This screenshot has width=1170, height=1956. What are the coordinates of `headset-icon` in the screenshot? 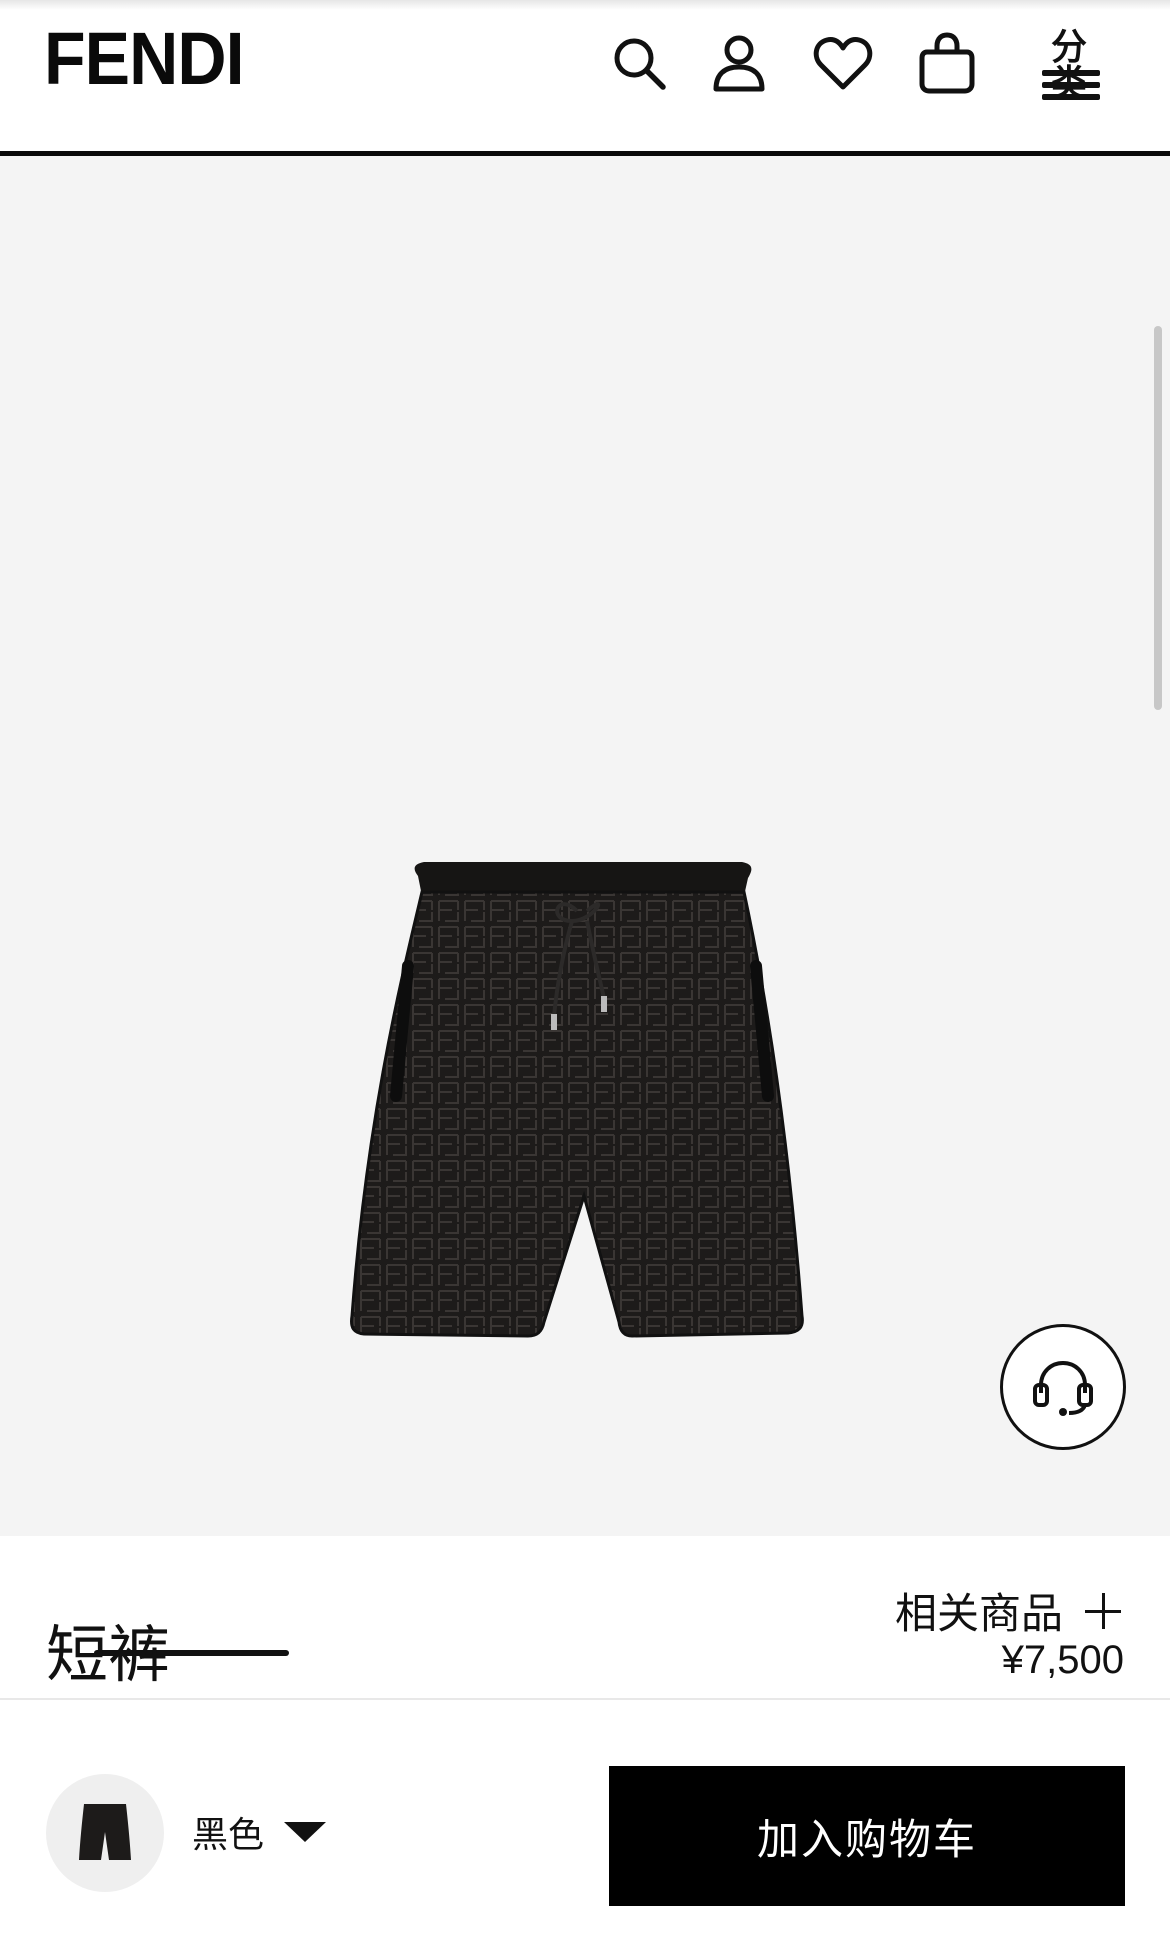 It's located at (1063, 1388).